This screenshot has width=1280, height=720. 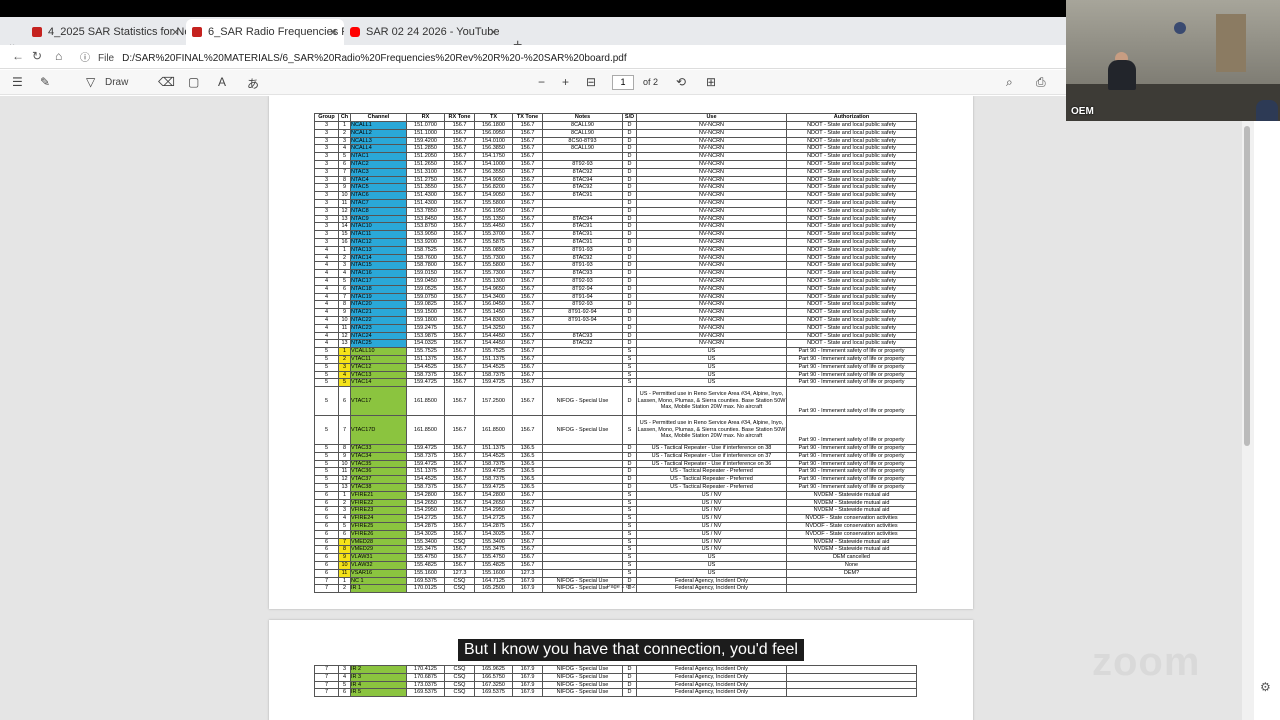 What do you see at coordinates (711, 487) in the screenshot?
I see `table-cell: US - Tactical Repeater - Preferred` at bounding box center [711, 487].